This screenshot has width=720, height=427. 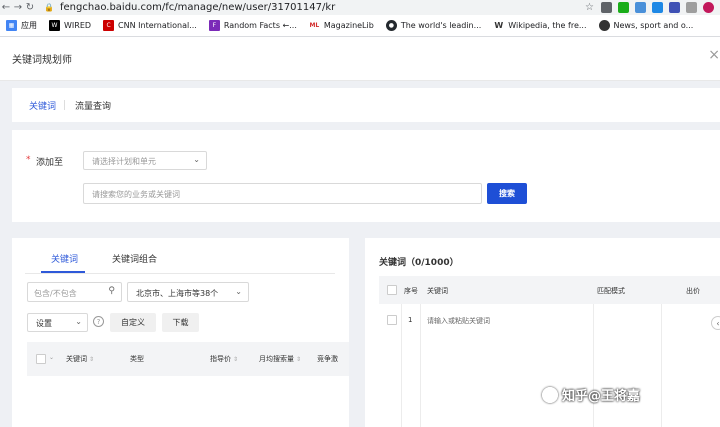 I want to click on profile-avatar-icon, so click(x=708, y=7).